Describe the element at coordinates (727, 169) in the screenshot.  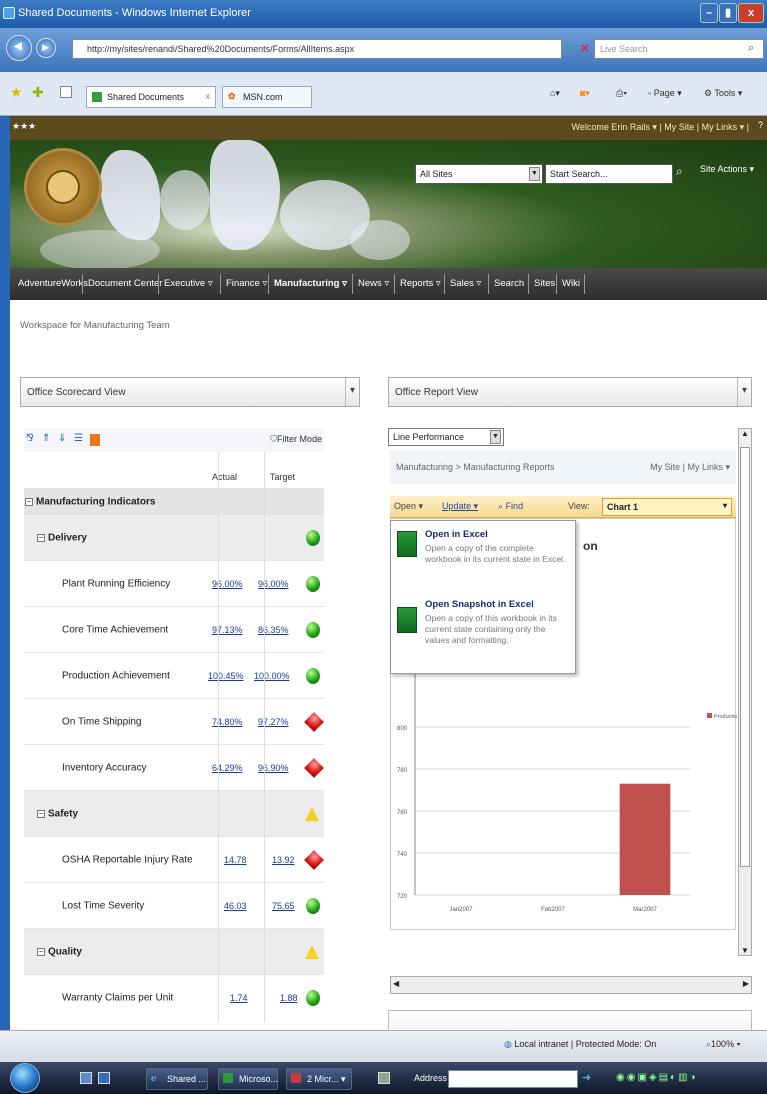
I see `site-actions-menu: Site Actions ▾` at that location.